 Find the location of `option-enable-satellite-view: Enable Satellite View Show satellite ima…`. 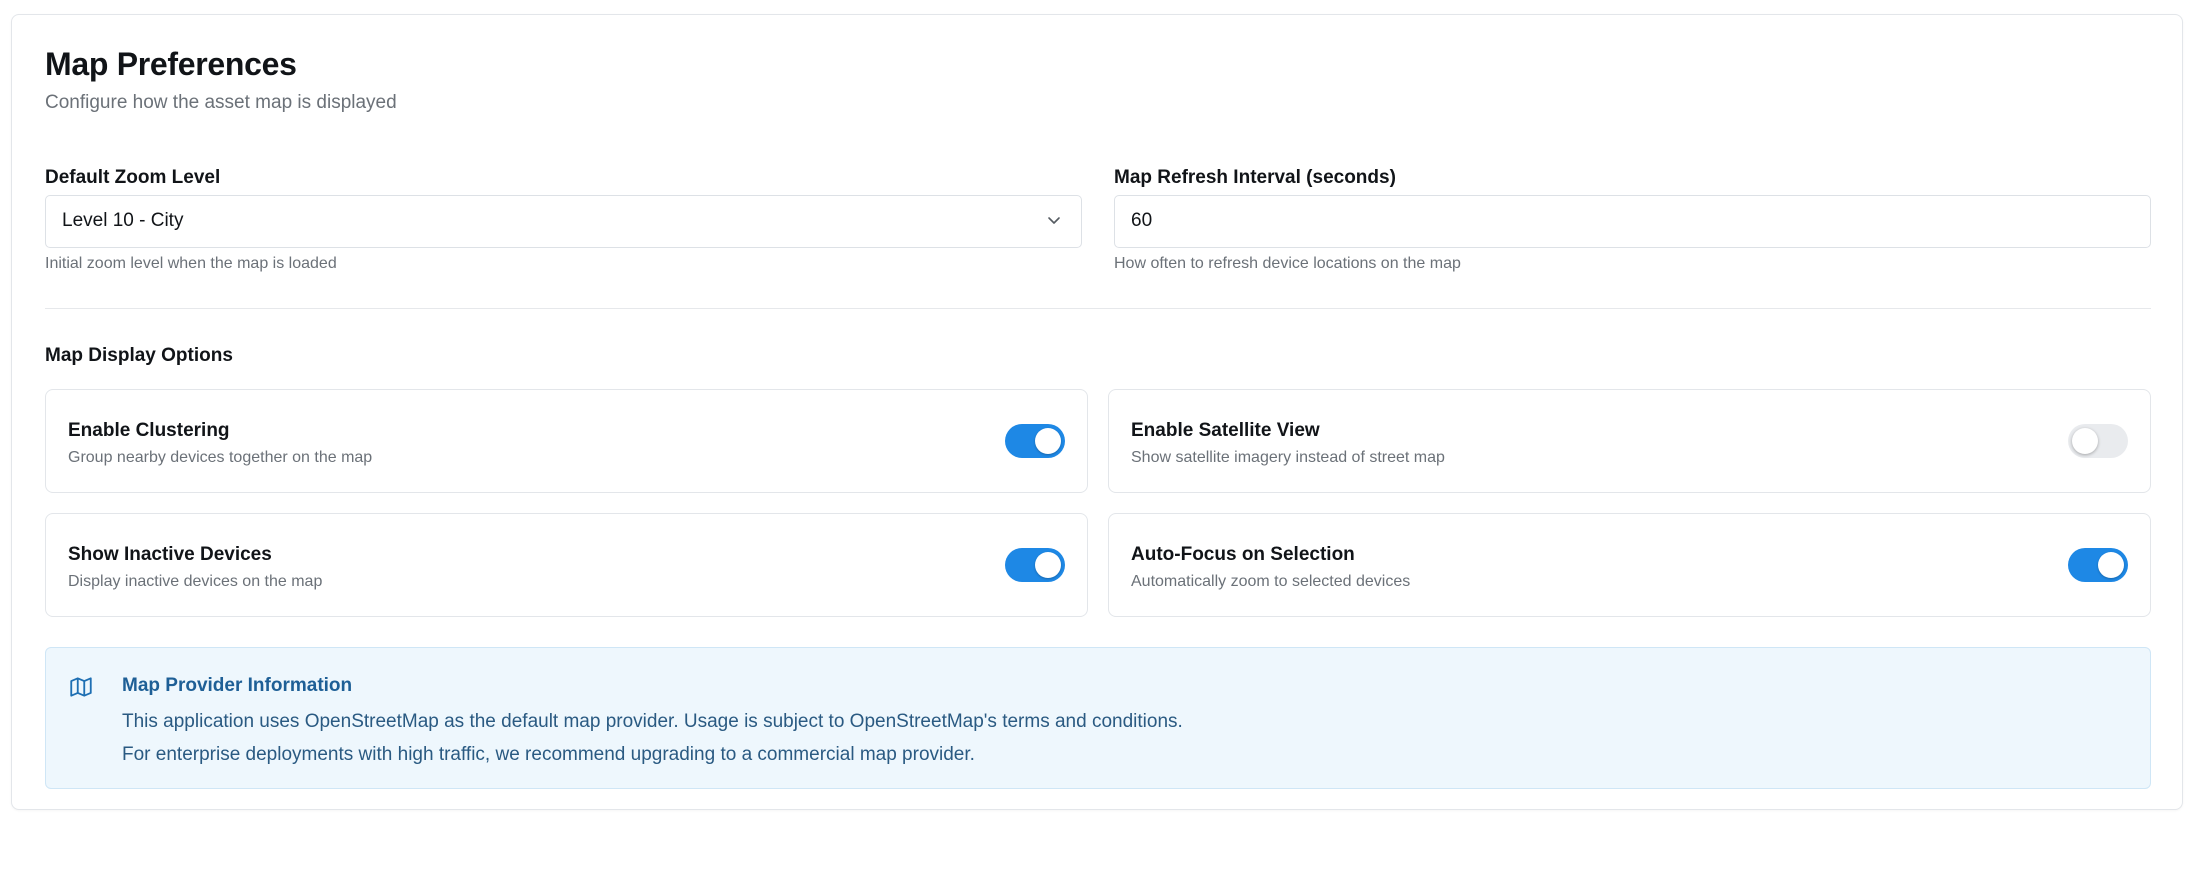

option-enable-satellite-view: Enable Satellite View Show satellite ima… is located at coordinates (1629, 441).